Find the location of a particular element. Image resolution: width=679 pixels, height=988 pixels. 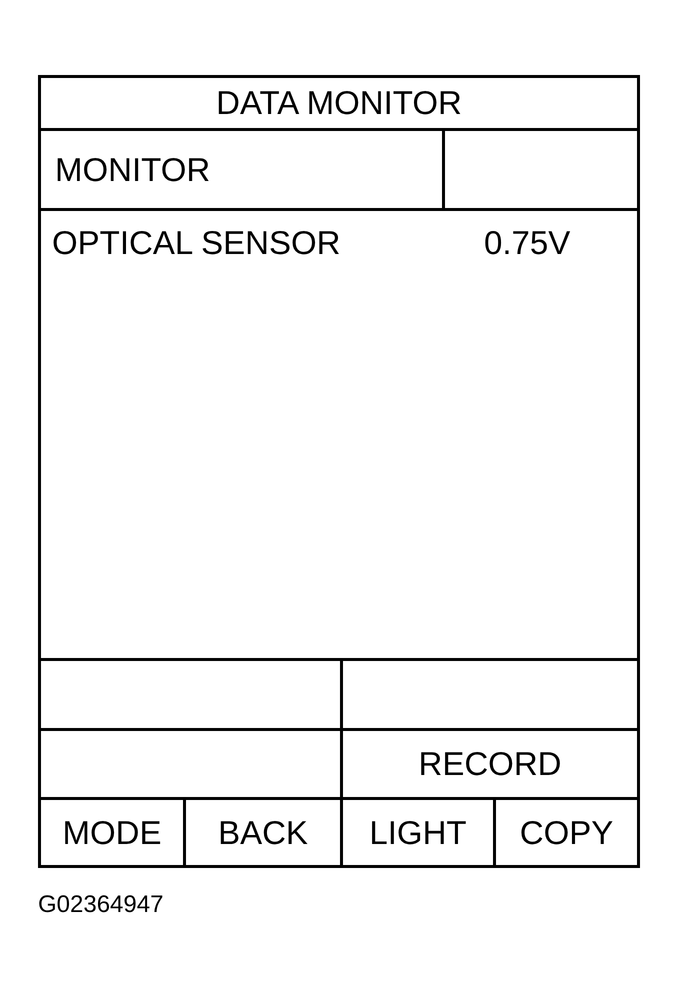

header-label: MONITOR is located at coordinates (132, 169).